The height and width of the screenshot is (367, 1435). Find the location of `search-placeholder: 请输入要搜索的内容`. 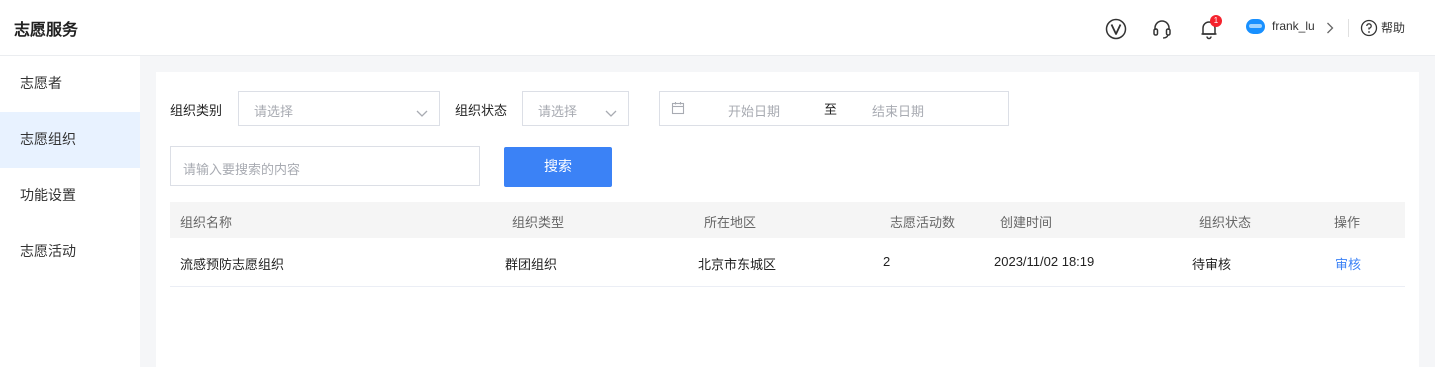

search-placeholder: 请输入要搜索的内容 is located at coordinates (242, 170).